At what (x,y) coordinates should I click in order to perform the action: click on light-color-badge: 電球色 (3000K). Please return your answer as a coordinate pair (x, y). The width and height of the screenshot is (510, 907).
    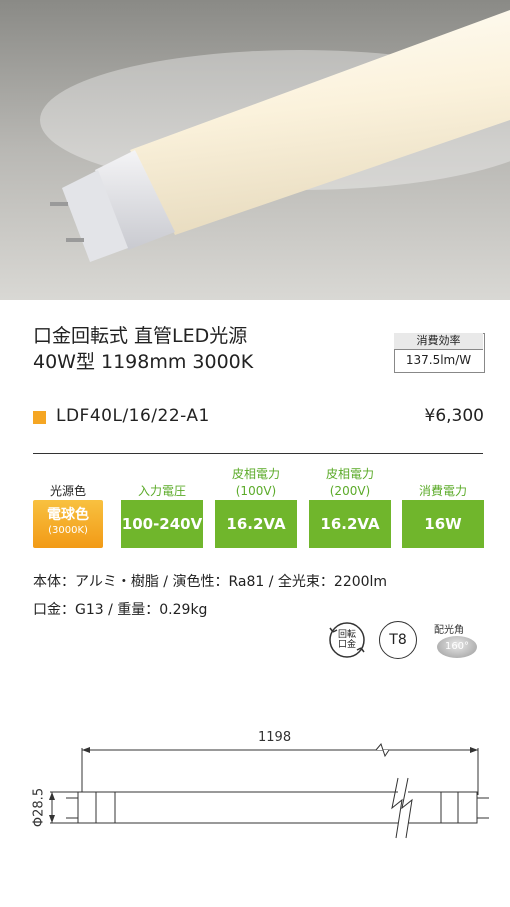
    Looking at the image, I should click on (68, 524).